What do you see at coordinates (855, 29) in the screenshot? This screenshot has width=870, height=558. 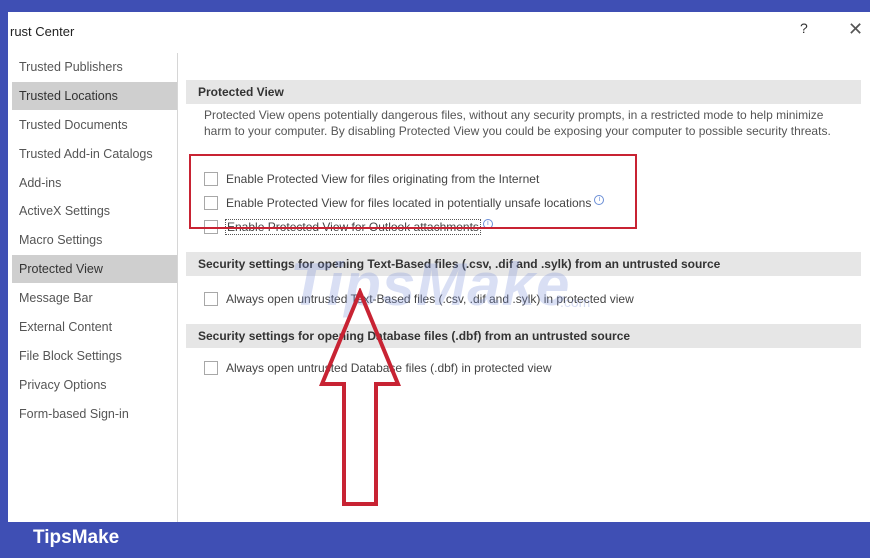 I see `close-button: ✕` at bounding box center [855, 29].